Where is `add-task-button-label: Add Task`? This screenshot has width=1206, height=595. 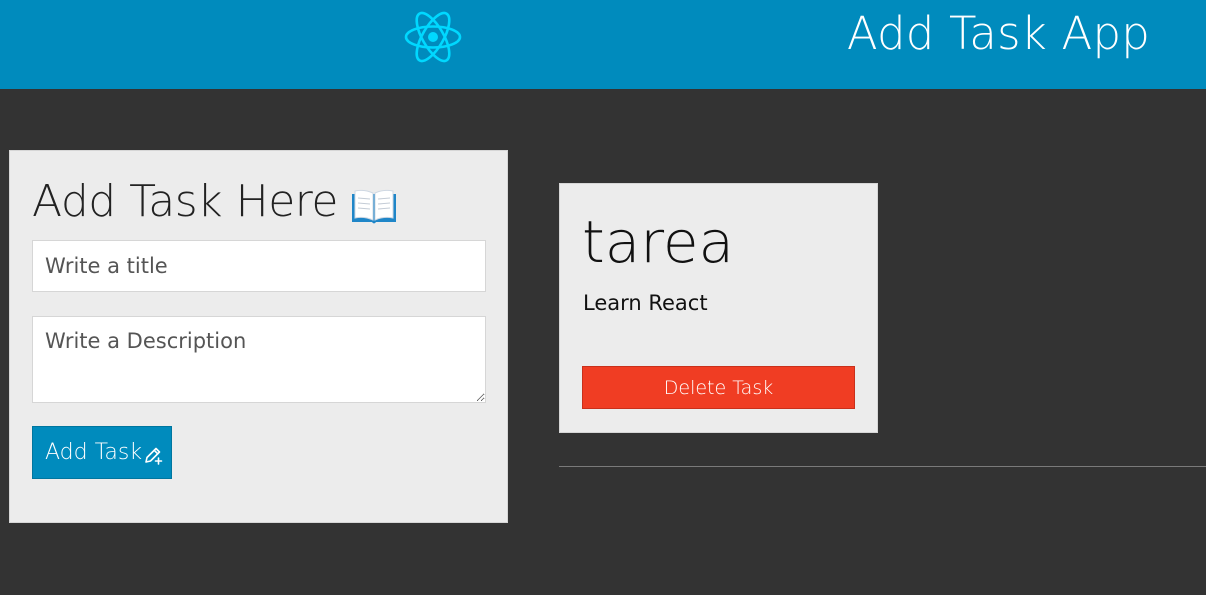 add-task-button-label: Add Task is located at coordinates (94, 452).